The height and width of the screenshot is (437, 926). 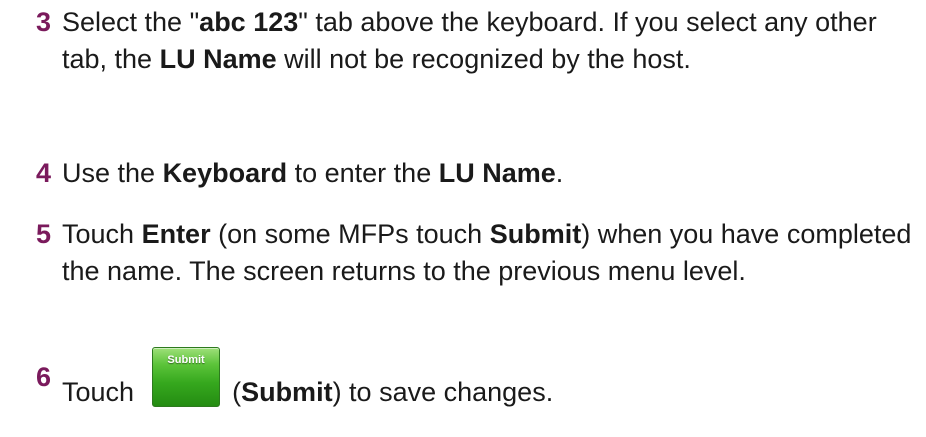 What do you see at coordinates (44, 22) in the screenshot?
I see `step-number: 3` at bounding box center [44, 22].